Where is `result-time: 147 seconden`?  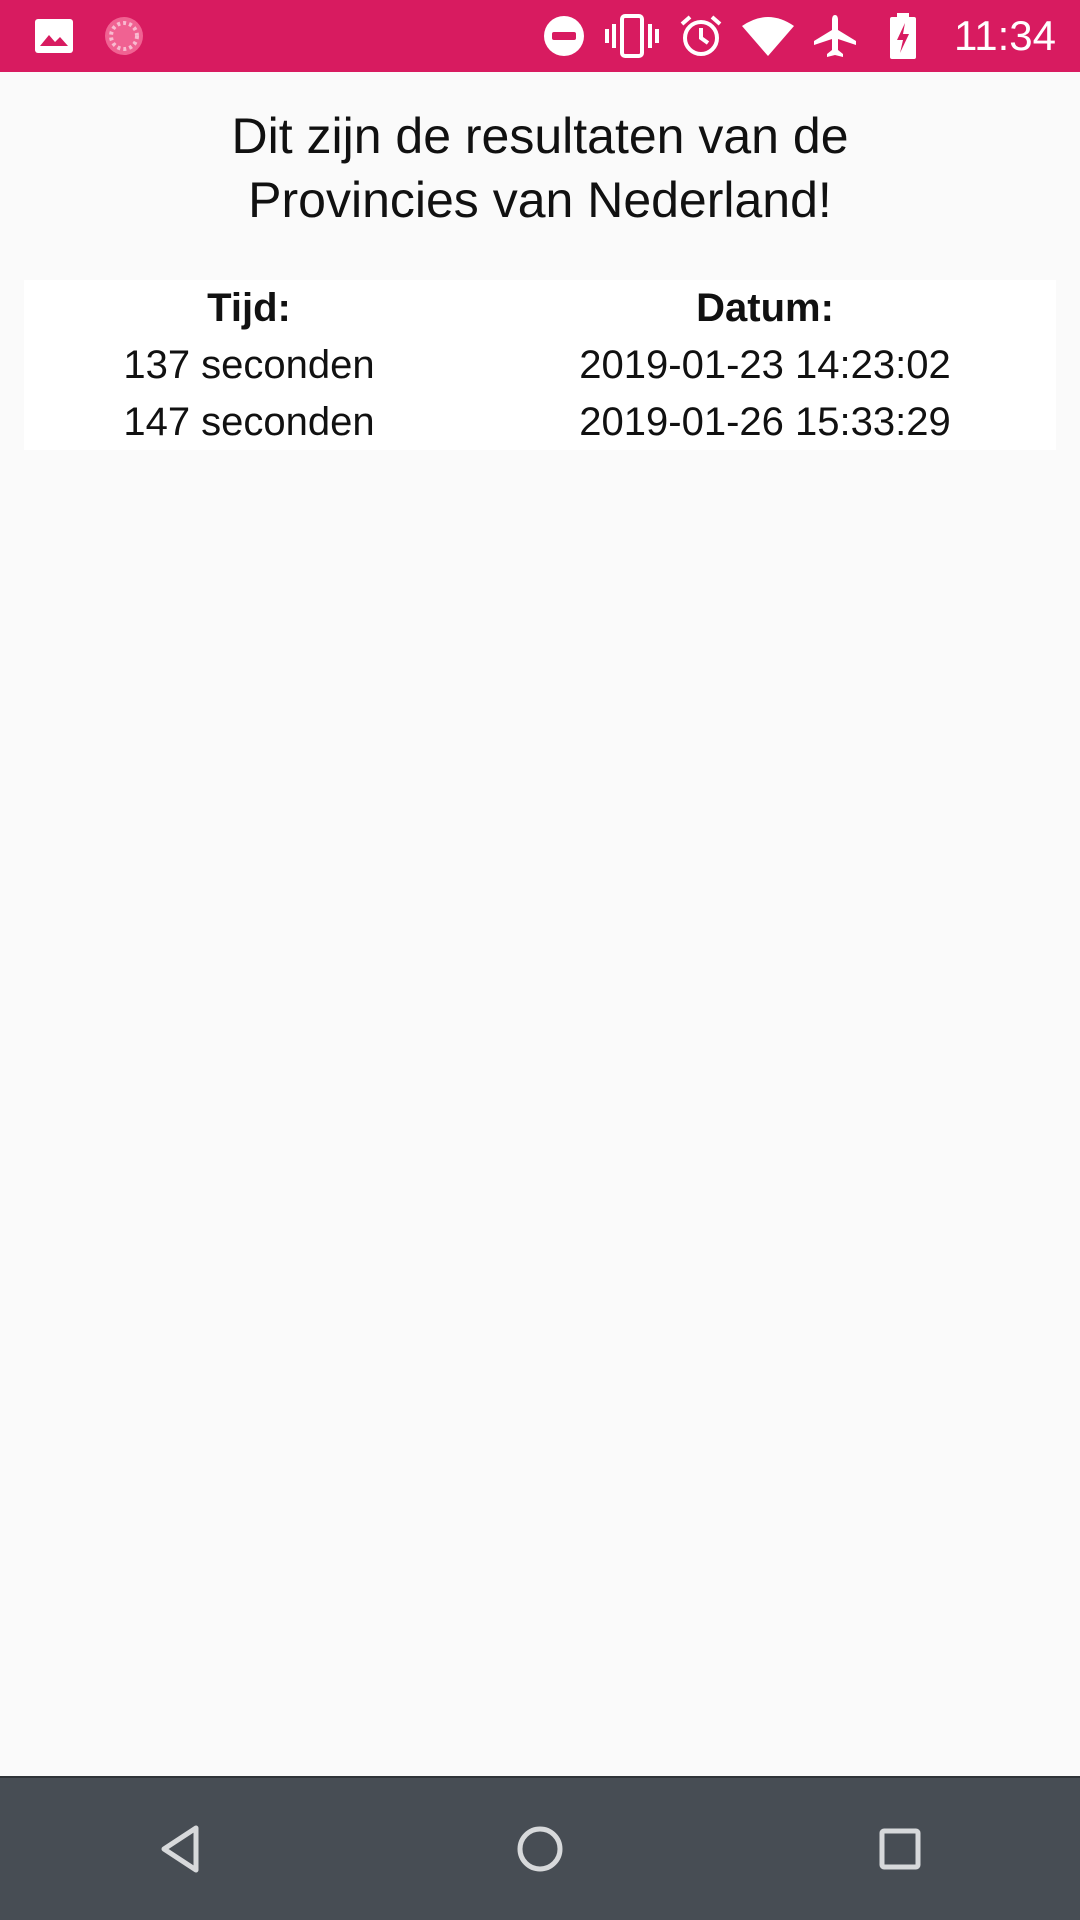
result-time: 147 seconden is located at coordinates (249, 422).